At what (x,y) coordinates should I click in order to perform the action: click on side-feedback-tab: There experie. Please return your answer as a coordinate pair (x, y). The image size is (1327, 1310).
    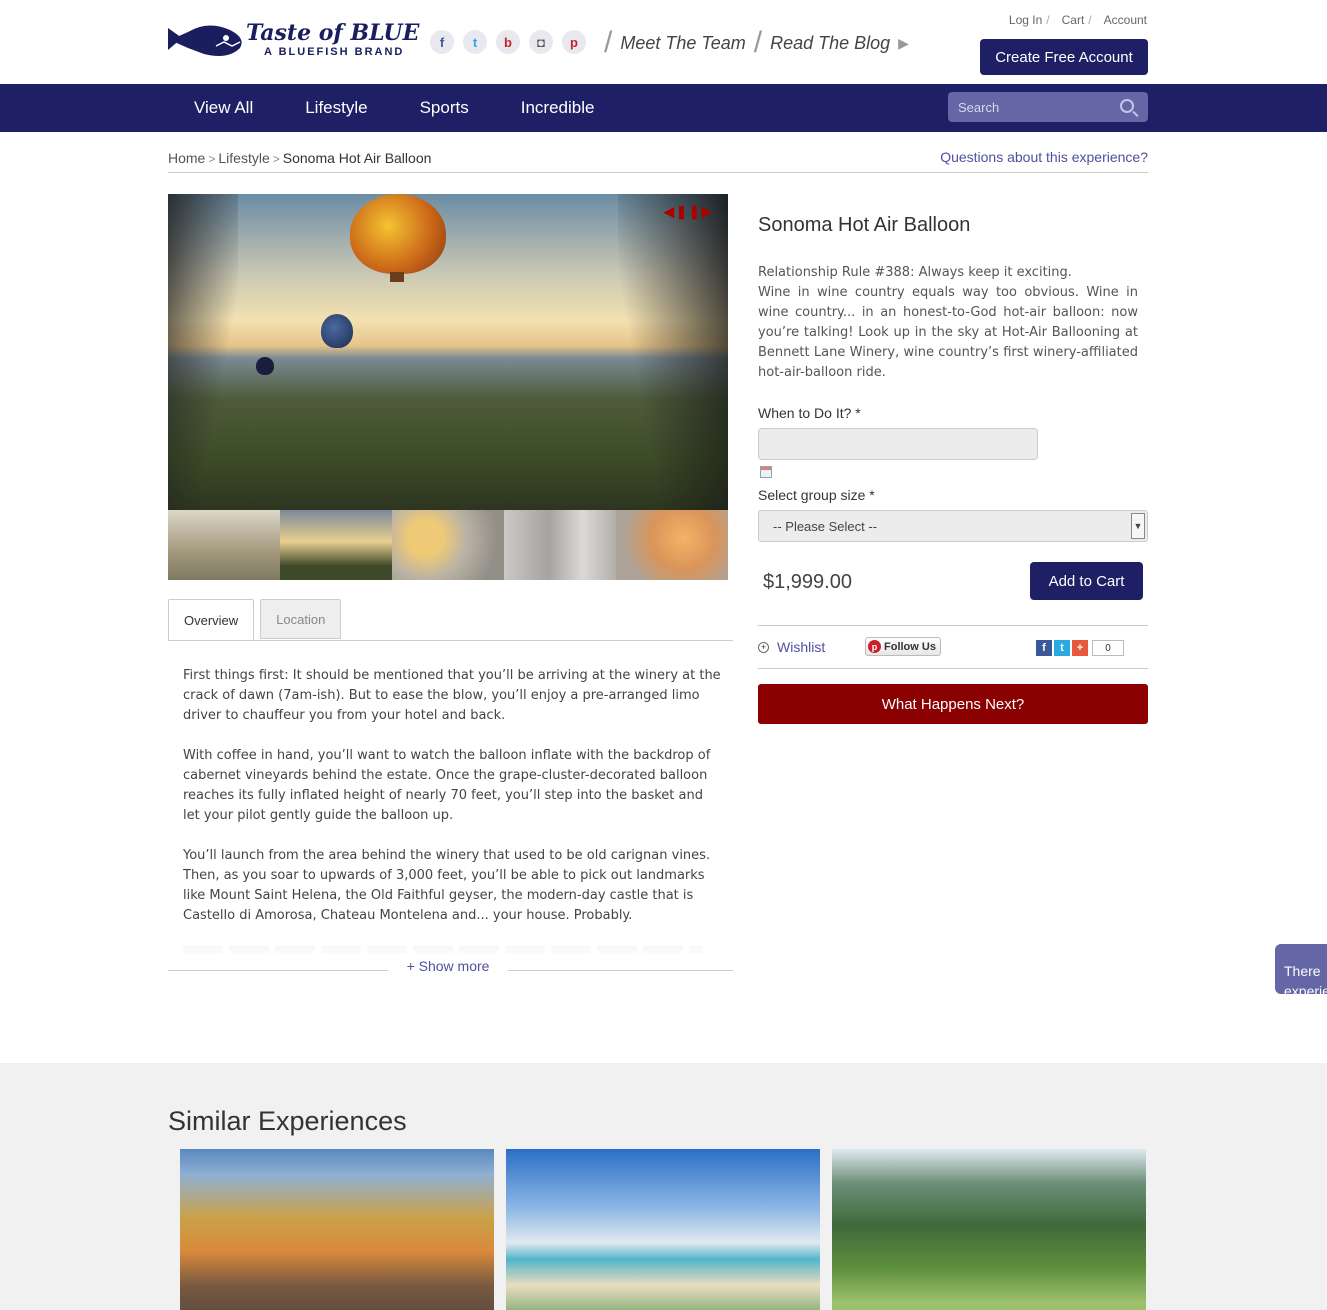
    Looking at the image, I should click on (1301, 969).